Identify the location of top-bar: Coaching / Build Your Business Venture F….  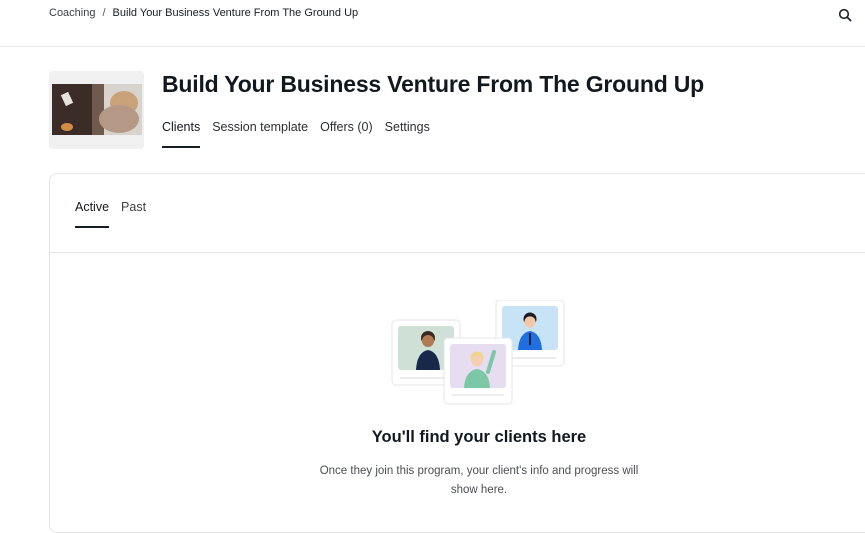
(432, 23).